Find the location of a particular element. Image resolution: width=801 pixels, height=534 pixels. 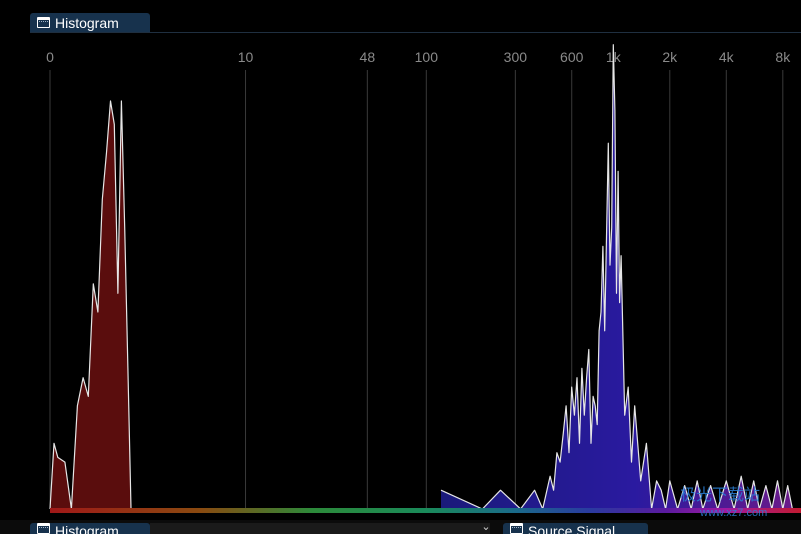

tick-labels: 010481003006001k2k4k8k is located at coordinates (418, 57).